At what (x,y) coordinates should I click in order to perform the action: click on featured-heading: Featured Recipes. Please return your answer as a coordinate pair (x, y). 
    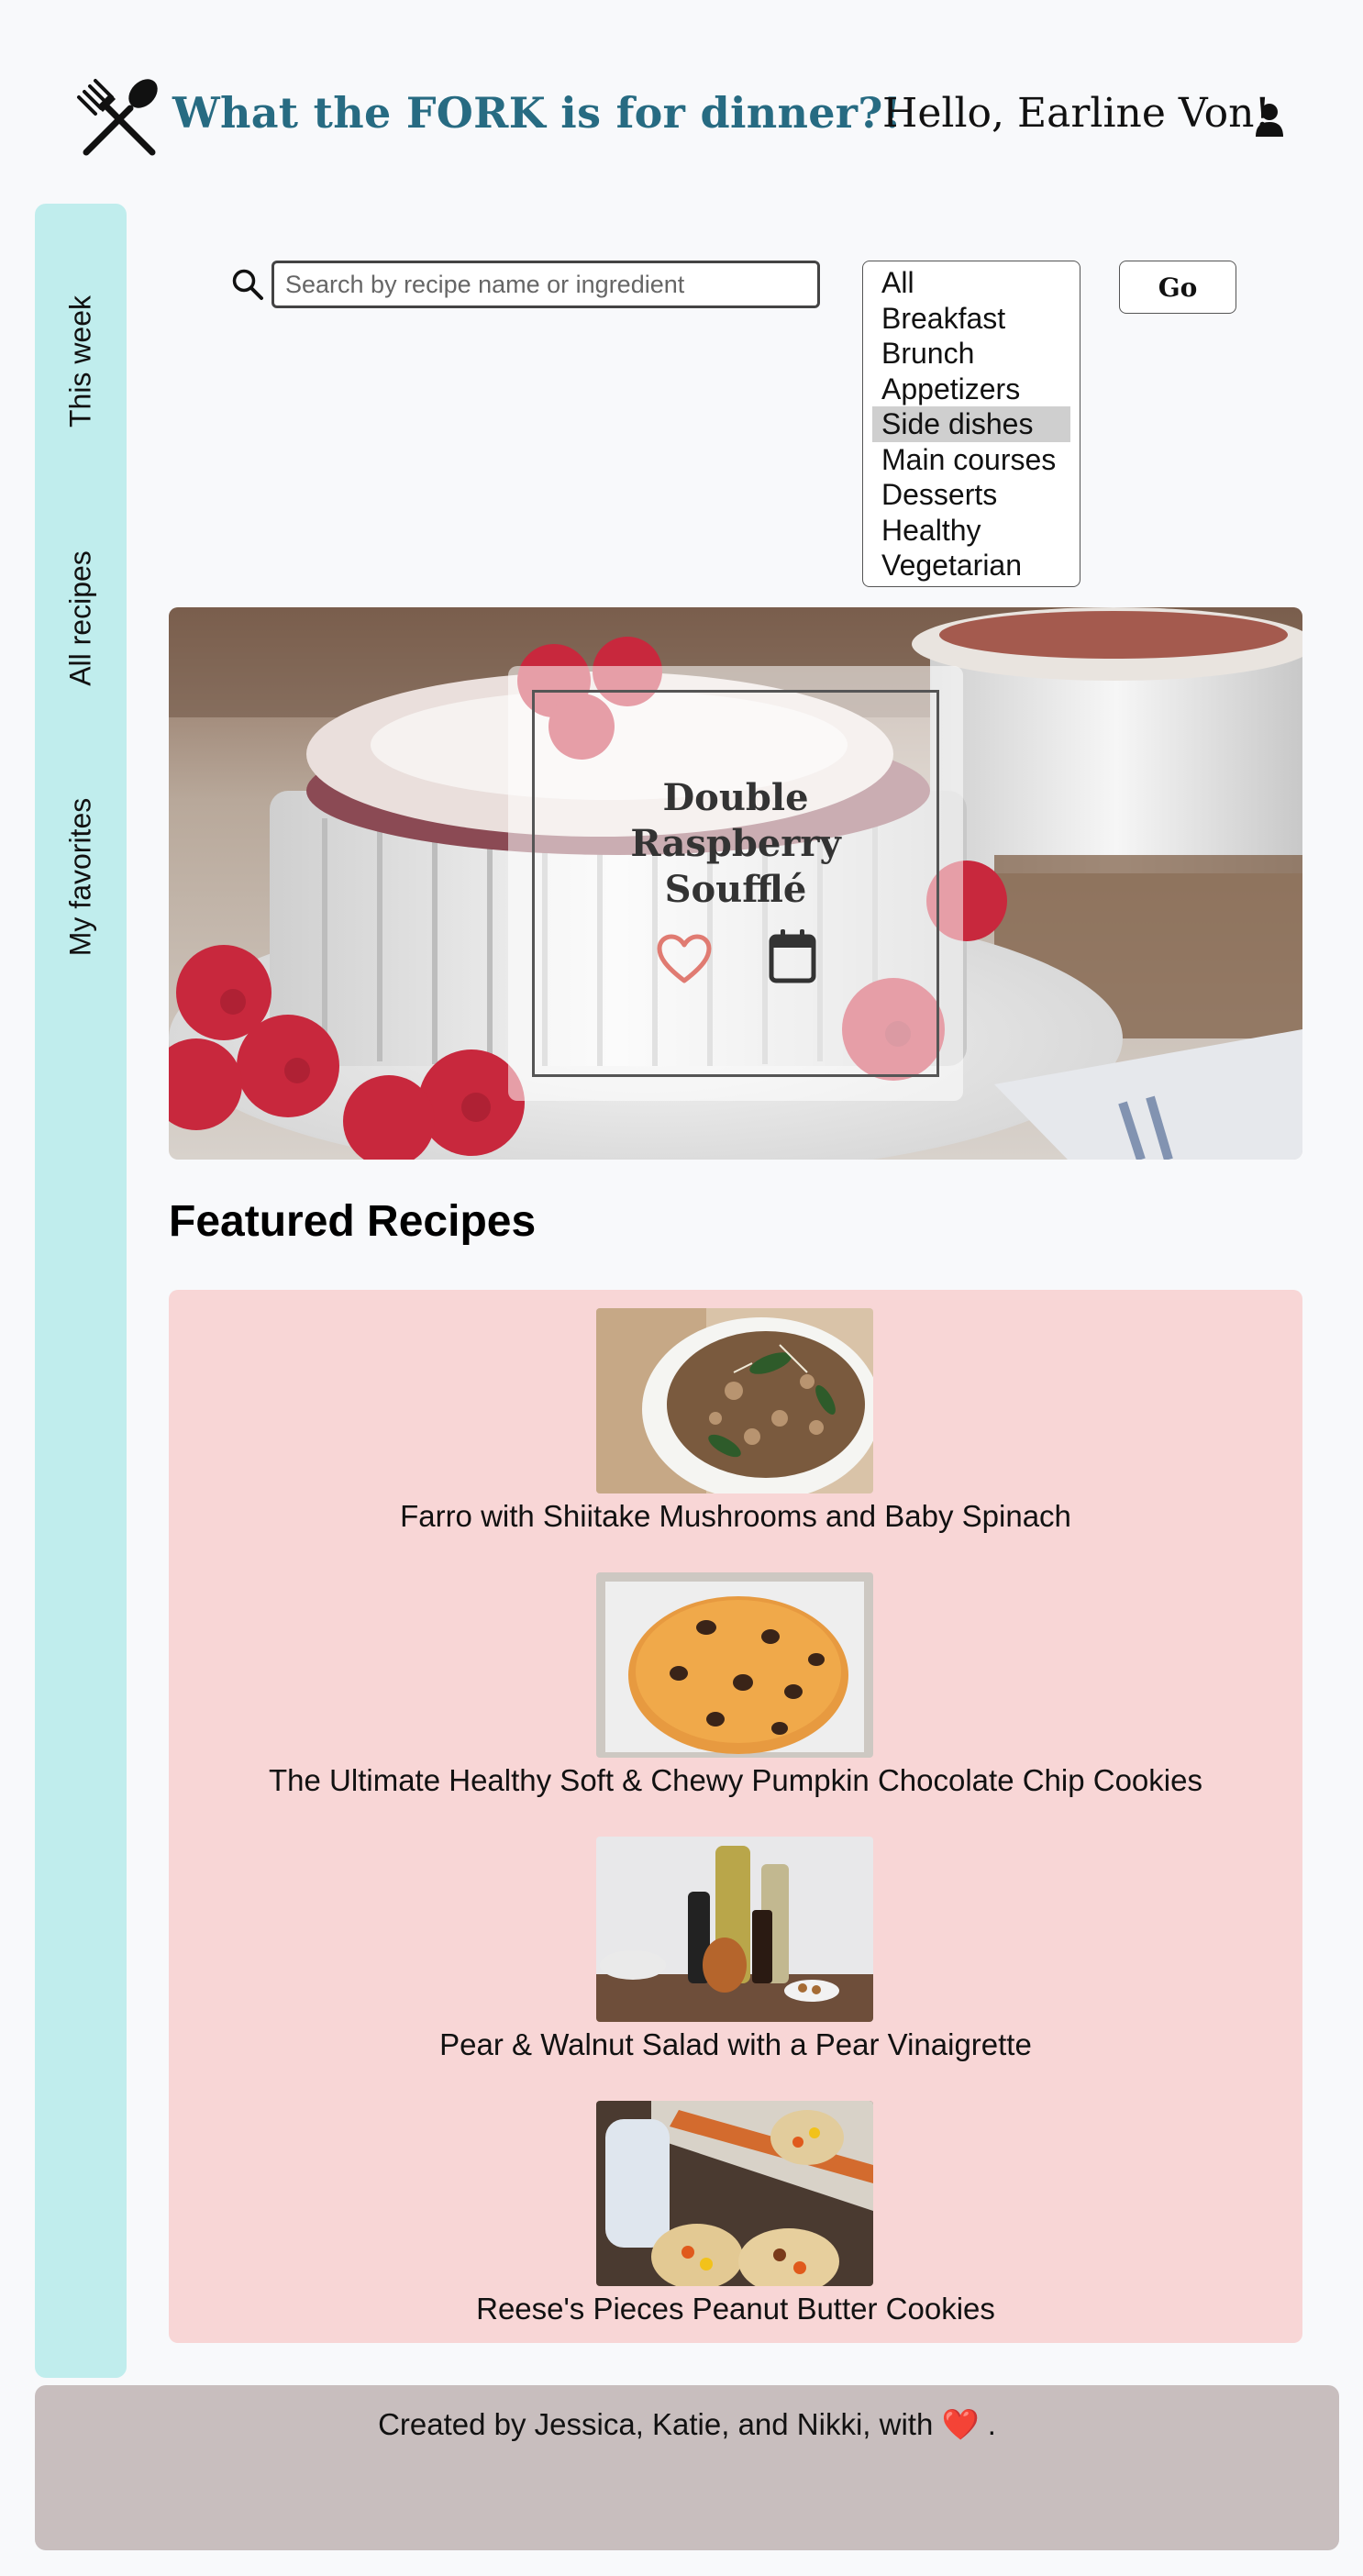
    Looking at the image, I should click on (353, 1221).